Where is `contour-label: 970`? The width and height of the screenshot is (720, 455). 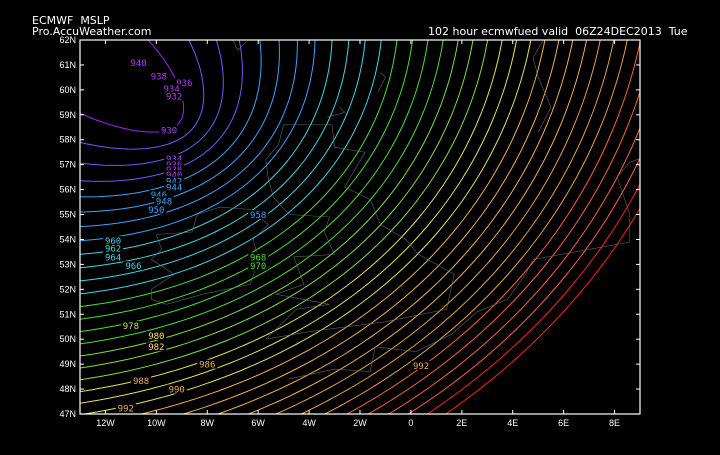
contour-label: 970 is located at coordinates (258, 267).